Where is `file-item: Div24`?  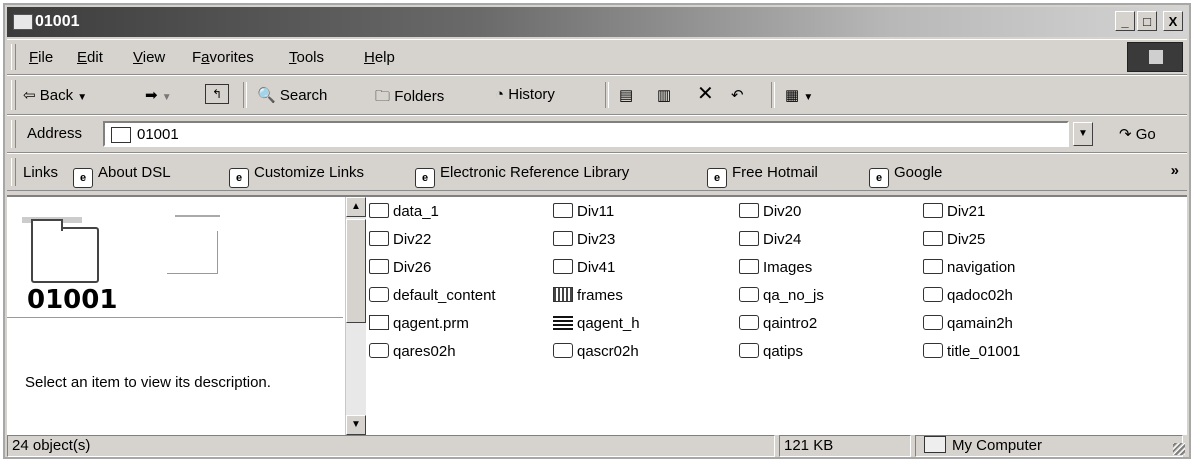
file-item: Div24 is located at coordinates (770, 239).